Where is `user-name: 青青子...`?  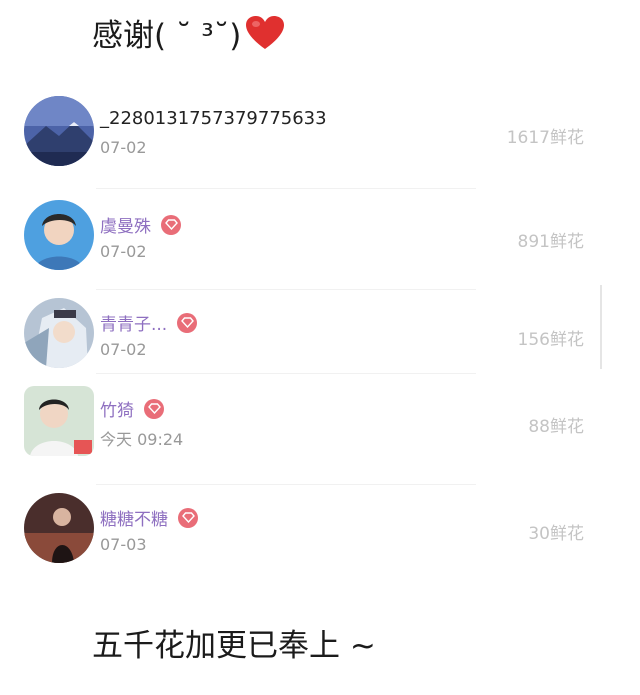
user-name: 青青子... is located at coordinates (133, 322).